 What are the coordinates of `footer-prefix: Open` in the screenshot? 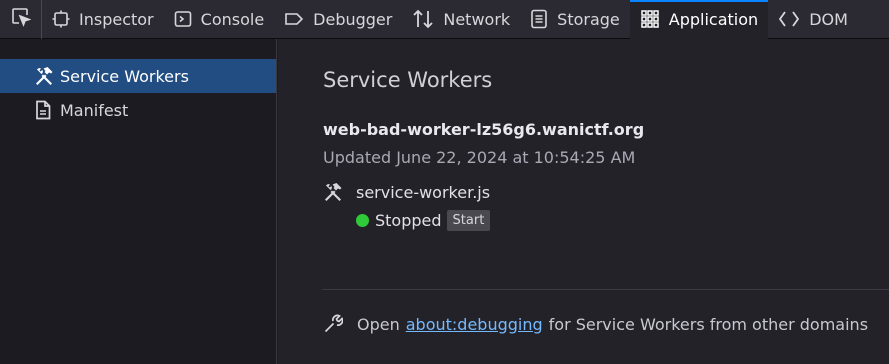 It's located at (378, 324).